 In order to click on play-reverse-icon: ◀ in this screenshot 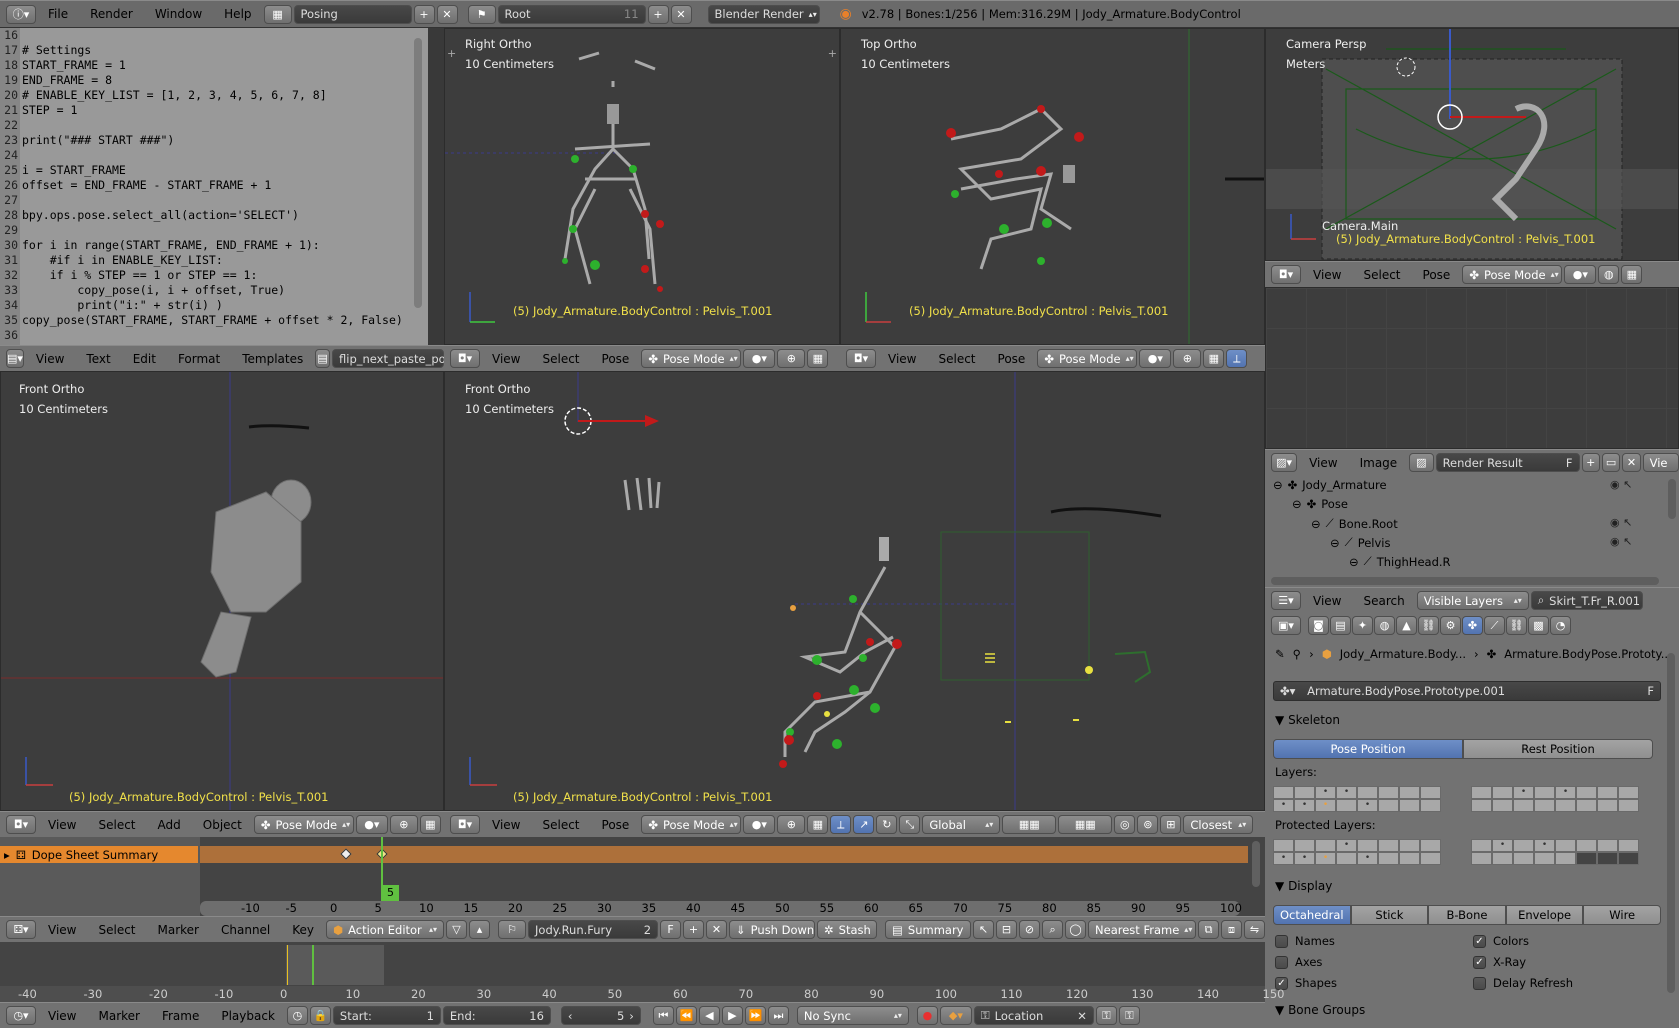, I will do `click(709, 1015)`.